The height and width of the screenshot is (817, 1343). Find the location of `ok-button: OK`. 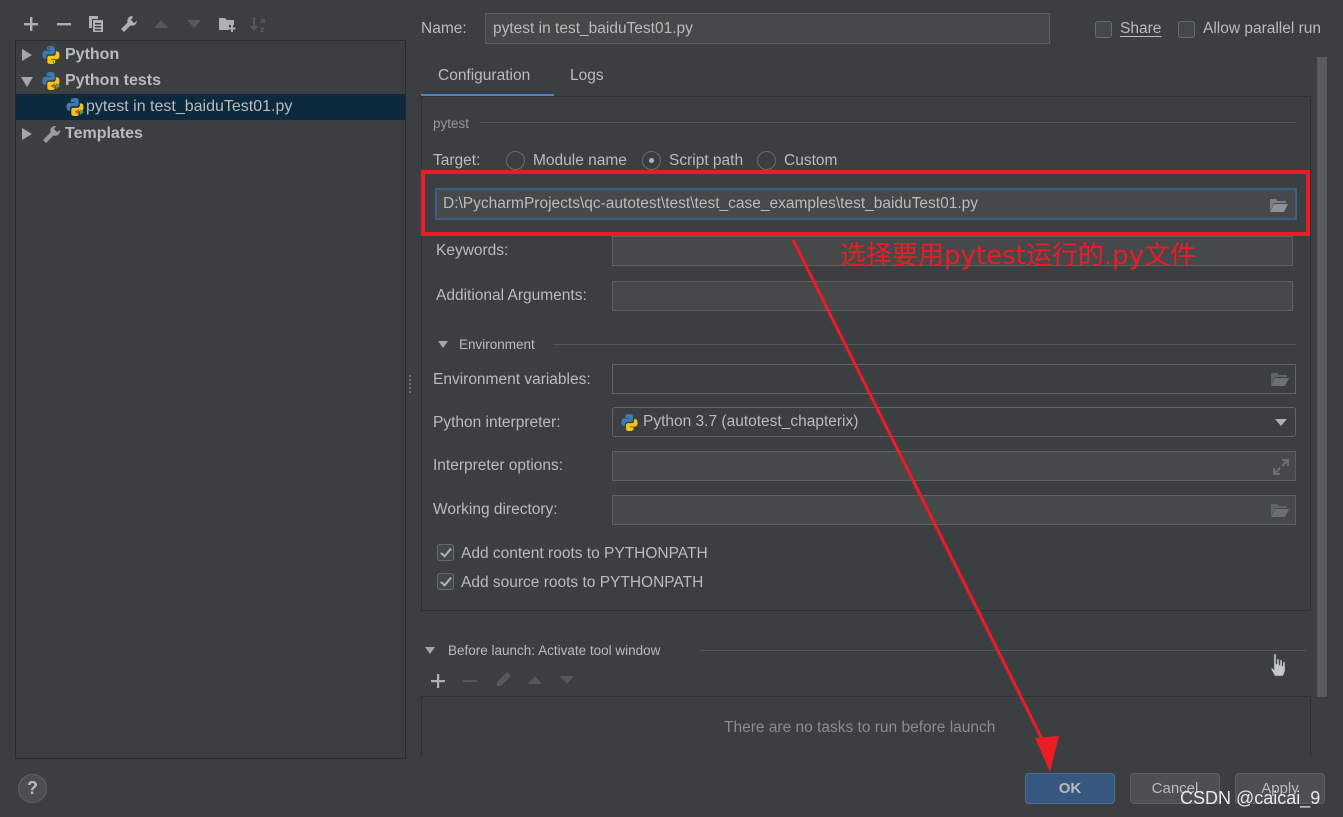

ok-button: OK is located at coordinates (1070, 788).